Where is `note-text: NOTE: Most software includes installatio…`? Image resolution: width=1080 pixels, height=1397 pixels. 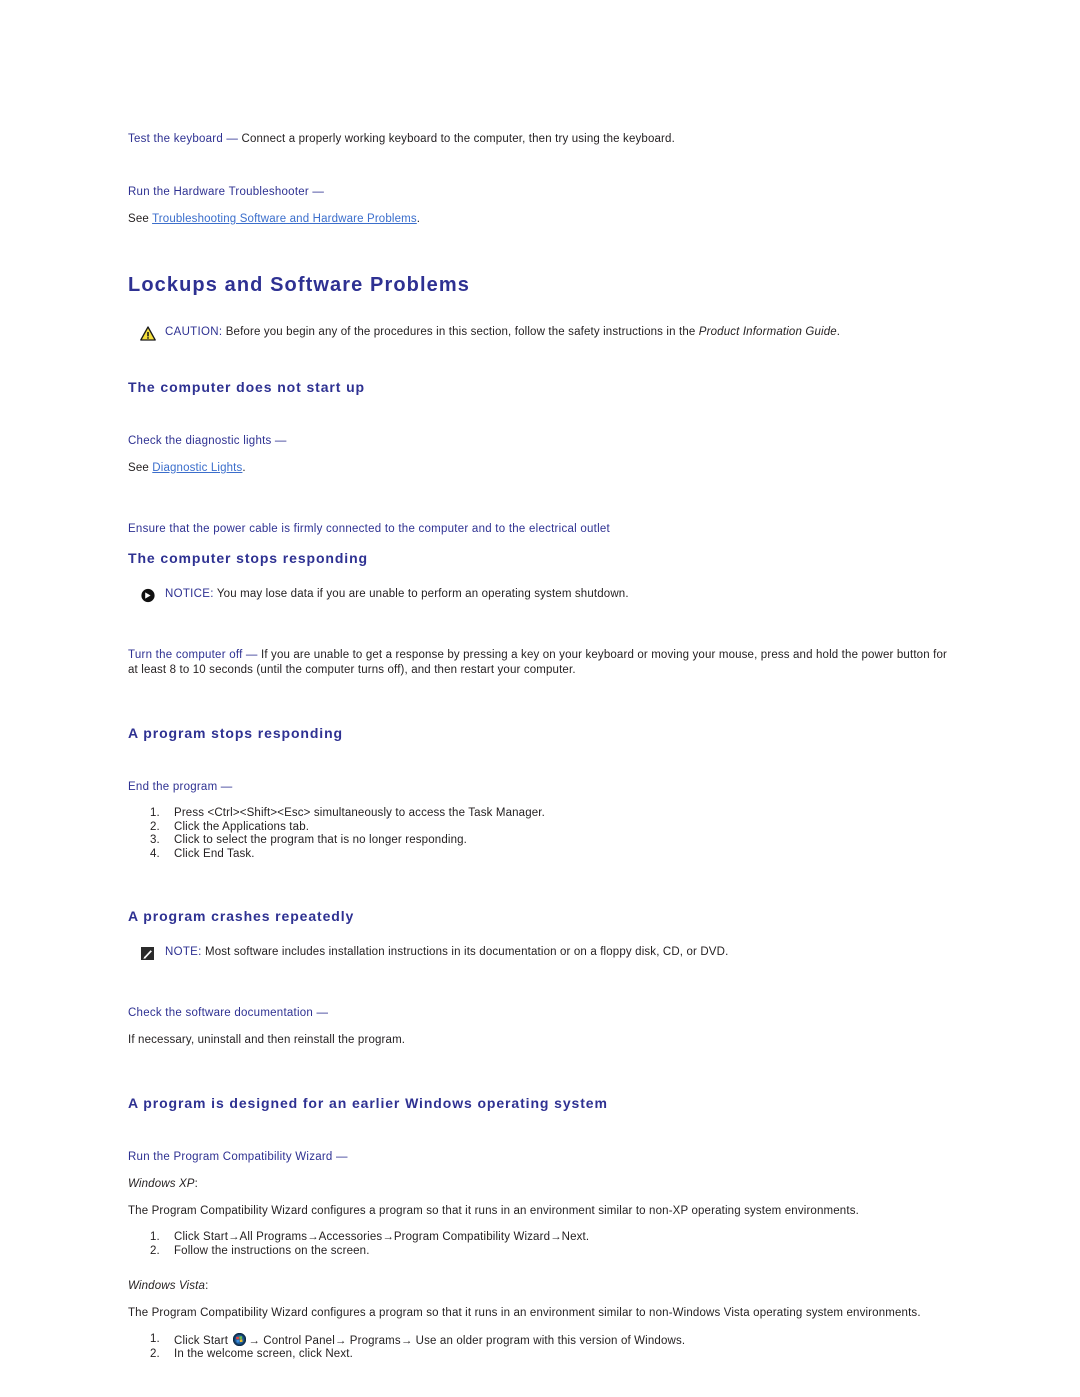
note-text: NOTE: Most software includes installatio… is located at coordinates (446, 952).